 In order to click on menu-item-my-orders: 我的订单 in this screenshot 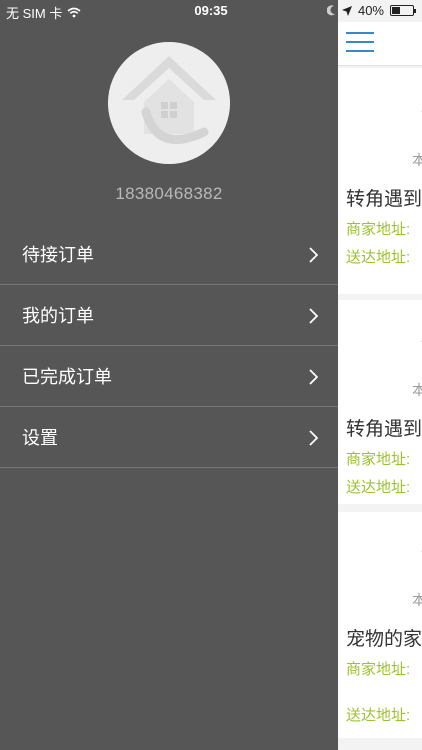, I will do `click(169, 315)`.